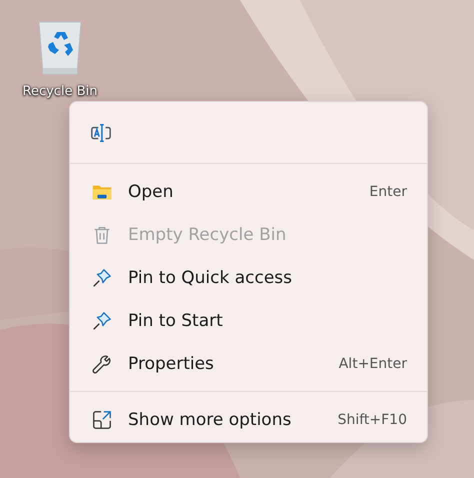  I want to click on shortcut-label: Shift+F10, so click(372, 420).